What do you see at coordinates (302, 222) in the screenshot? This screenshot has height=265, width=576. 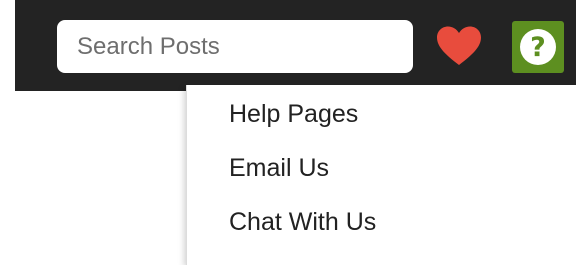 I see `menu-item-chat-with-us: Chat With Us` at bounding box center [302, 222].